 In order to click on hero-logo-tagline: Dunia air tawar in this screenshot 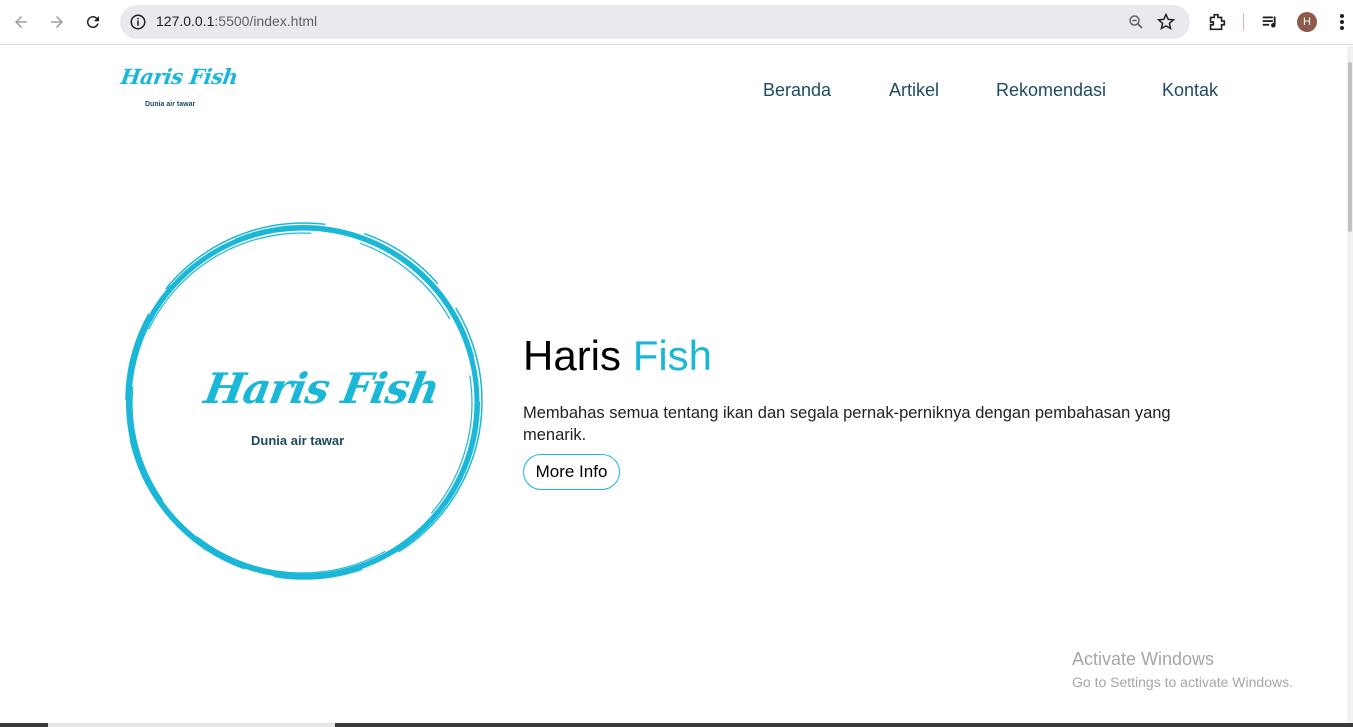, I will do `click(298, 440)`.